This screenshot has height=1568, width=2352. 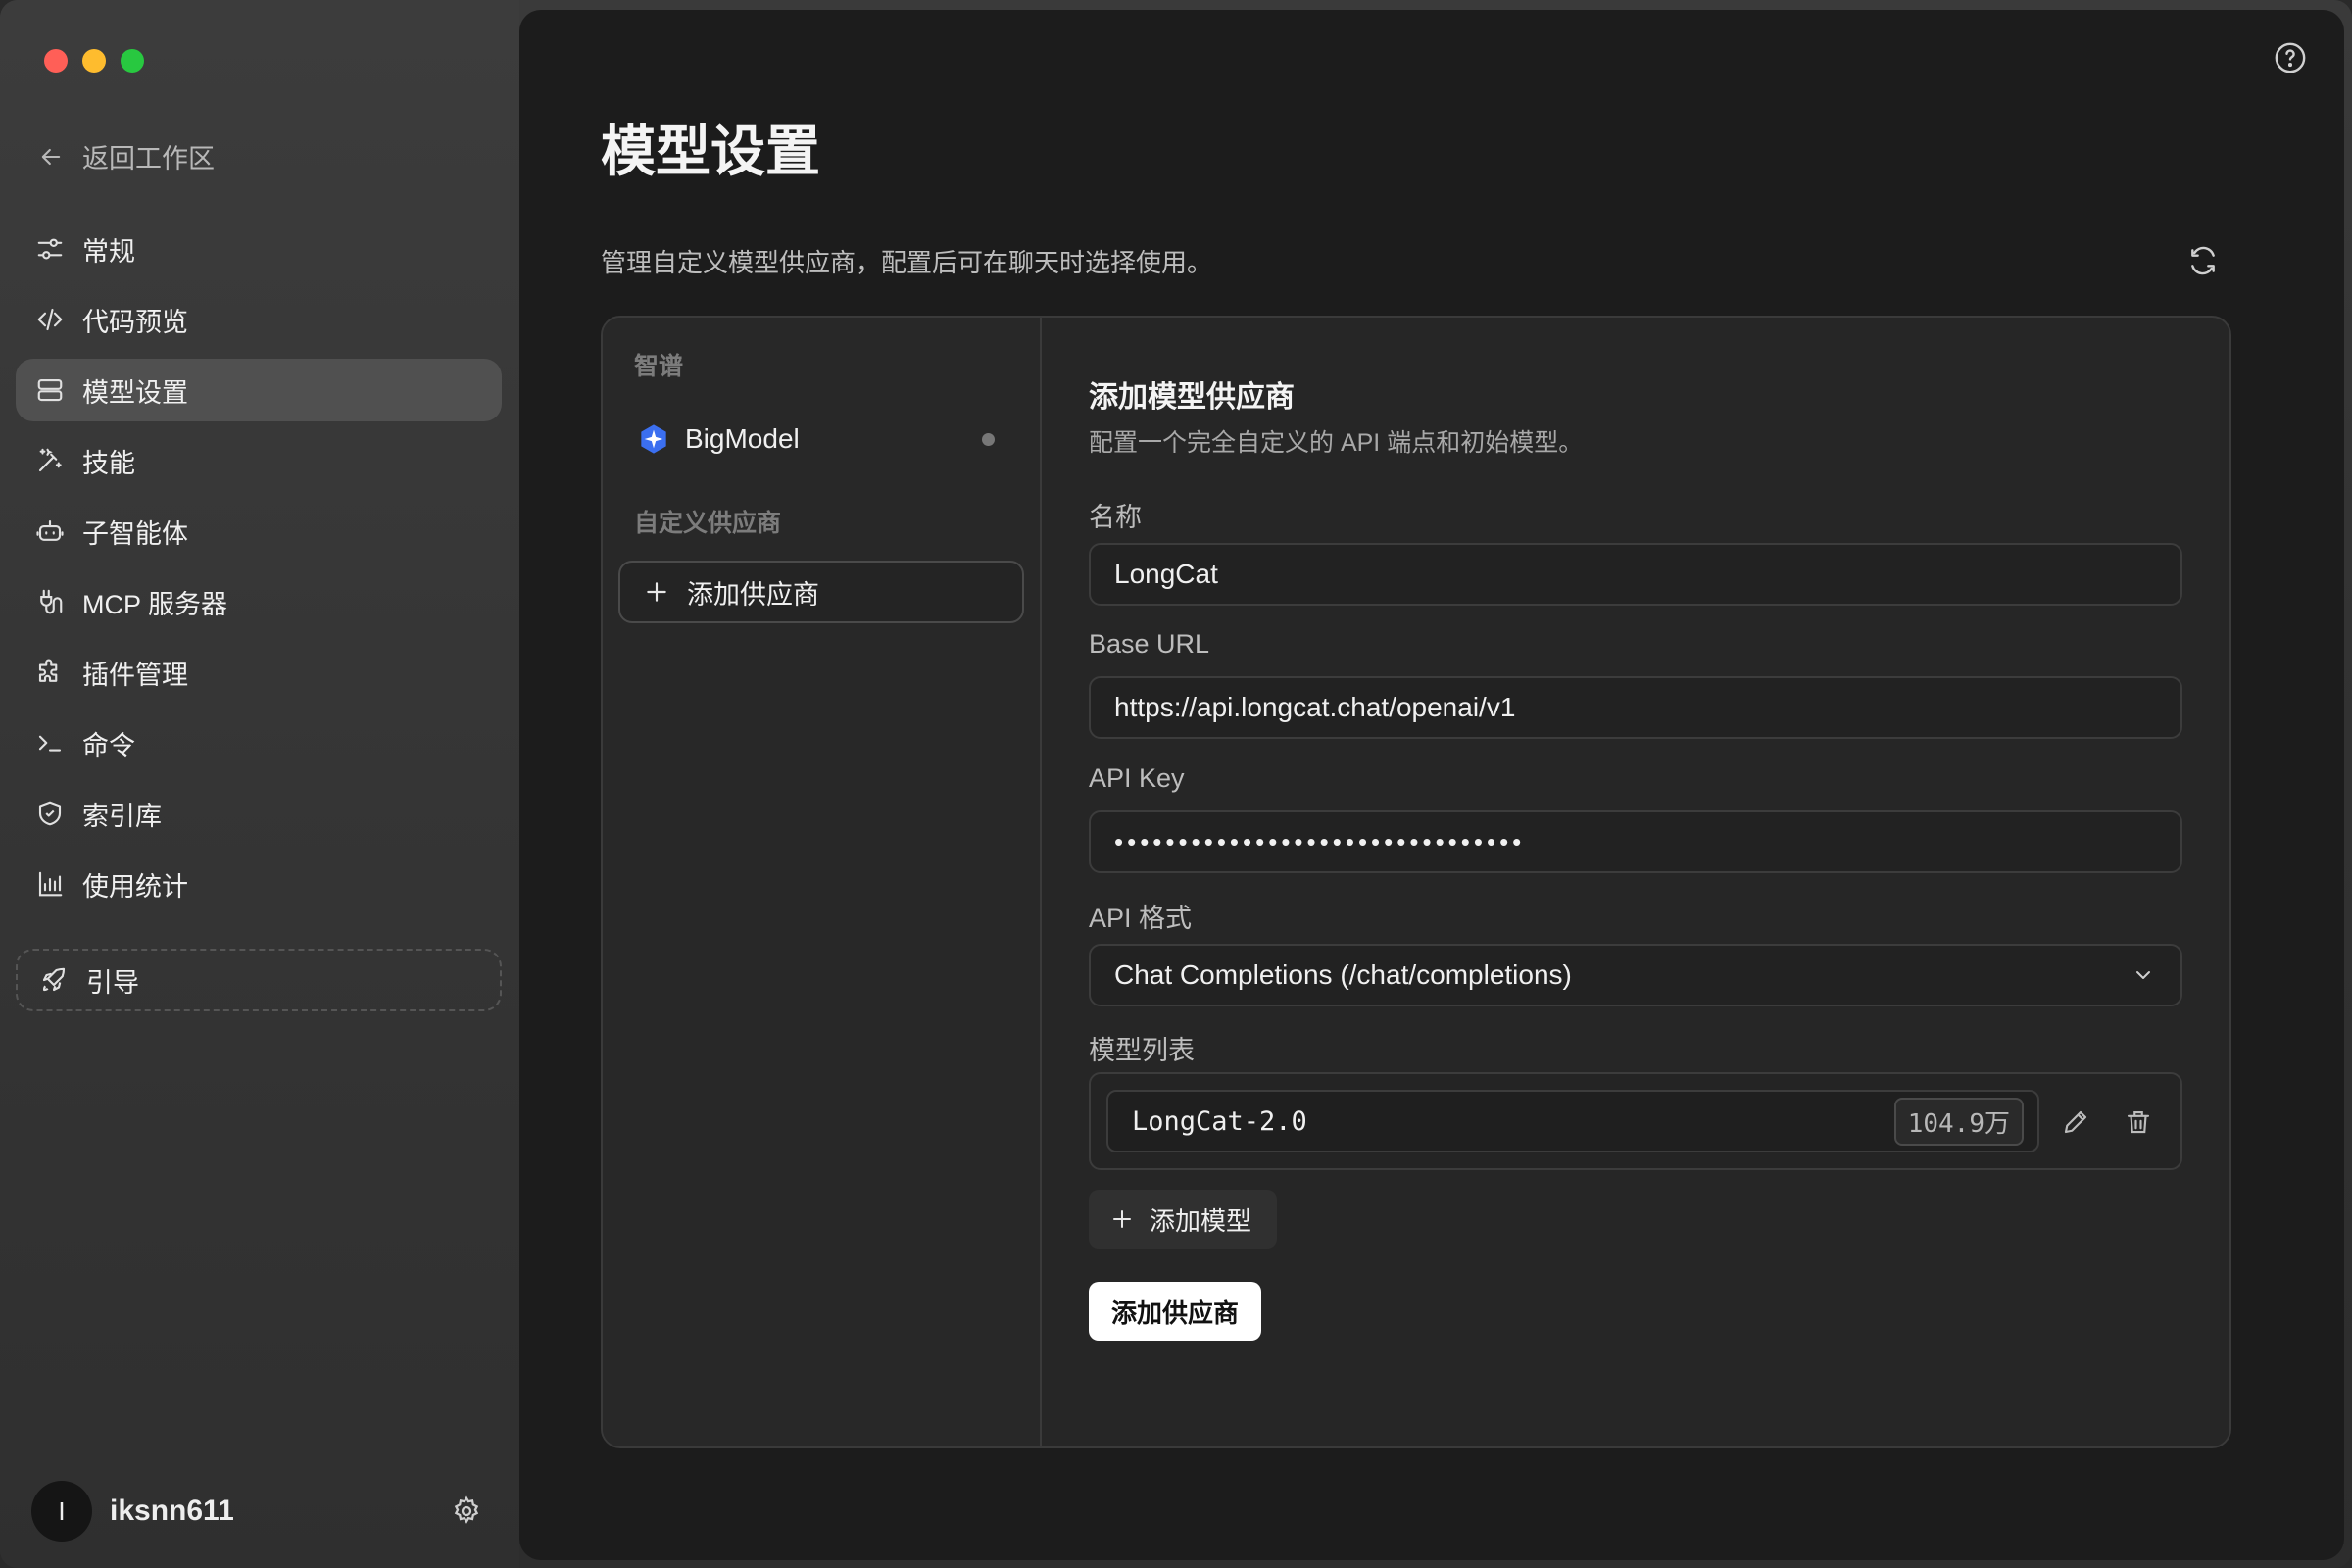 What do you see at coordinates (51, 601) in the screenshot?
I see `plug-icon` at bounding box center [51, 601].